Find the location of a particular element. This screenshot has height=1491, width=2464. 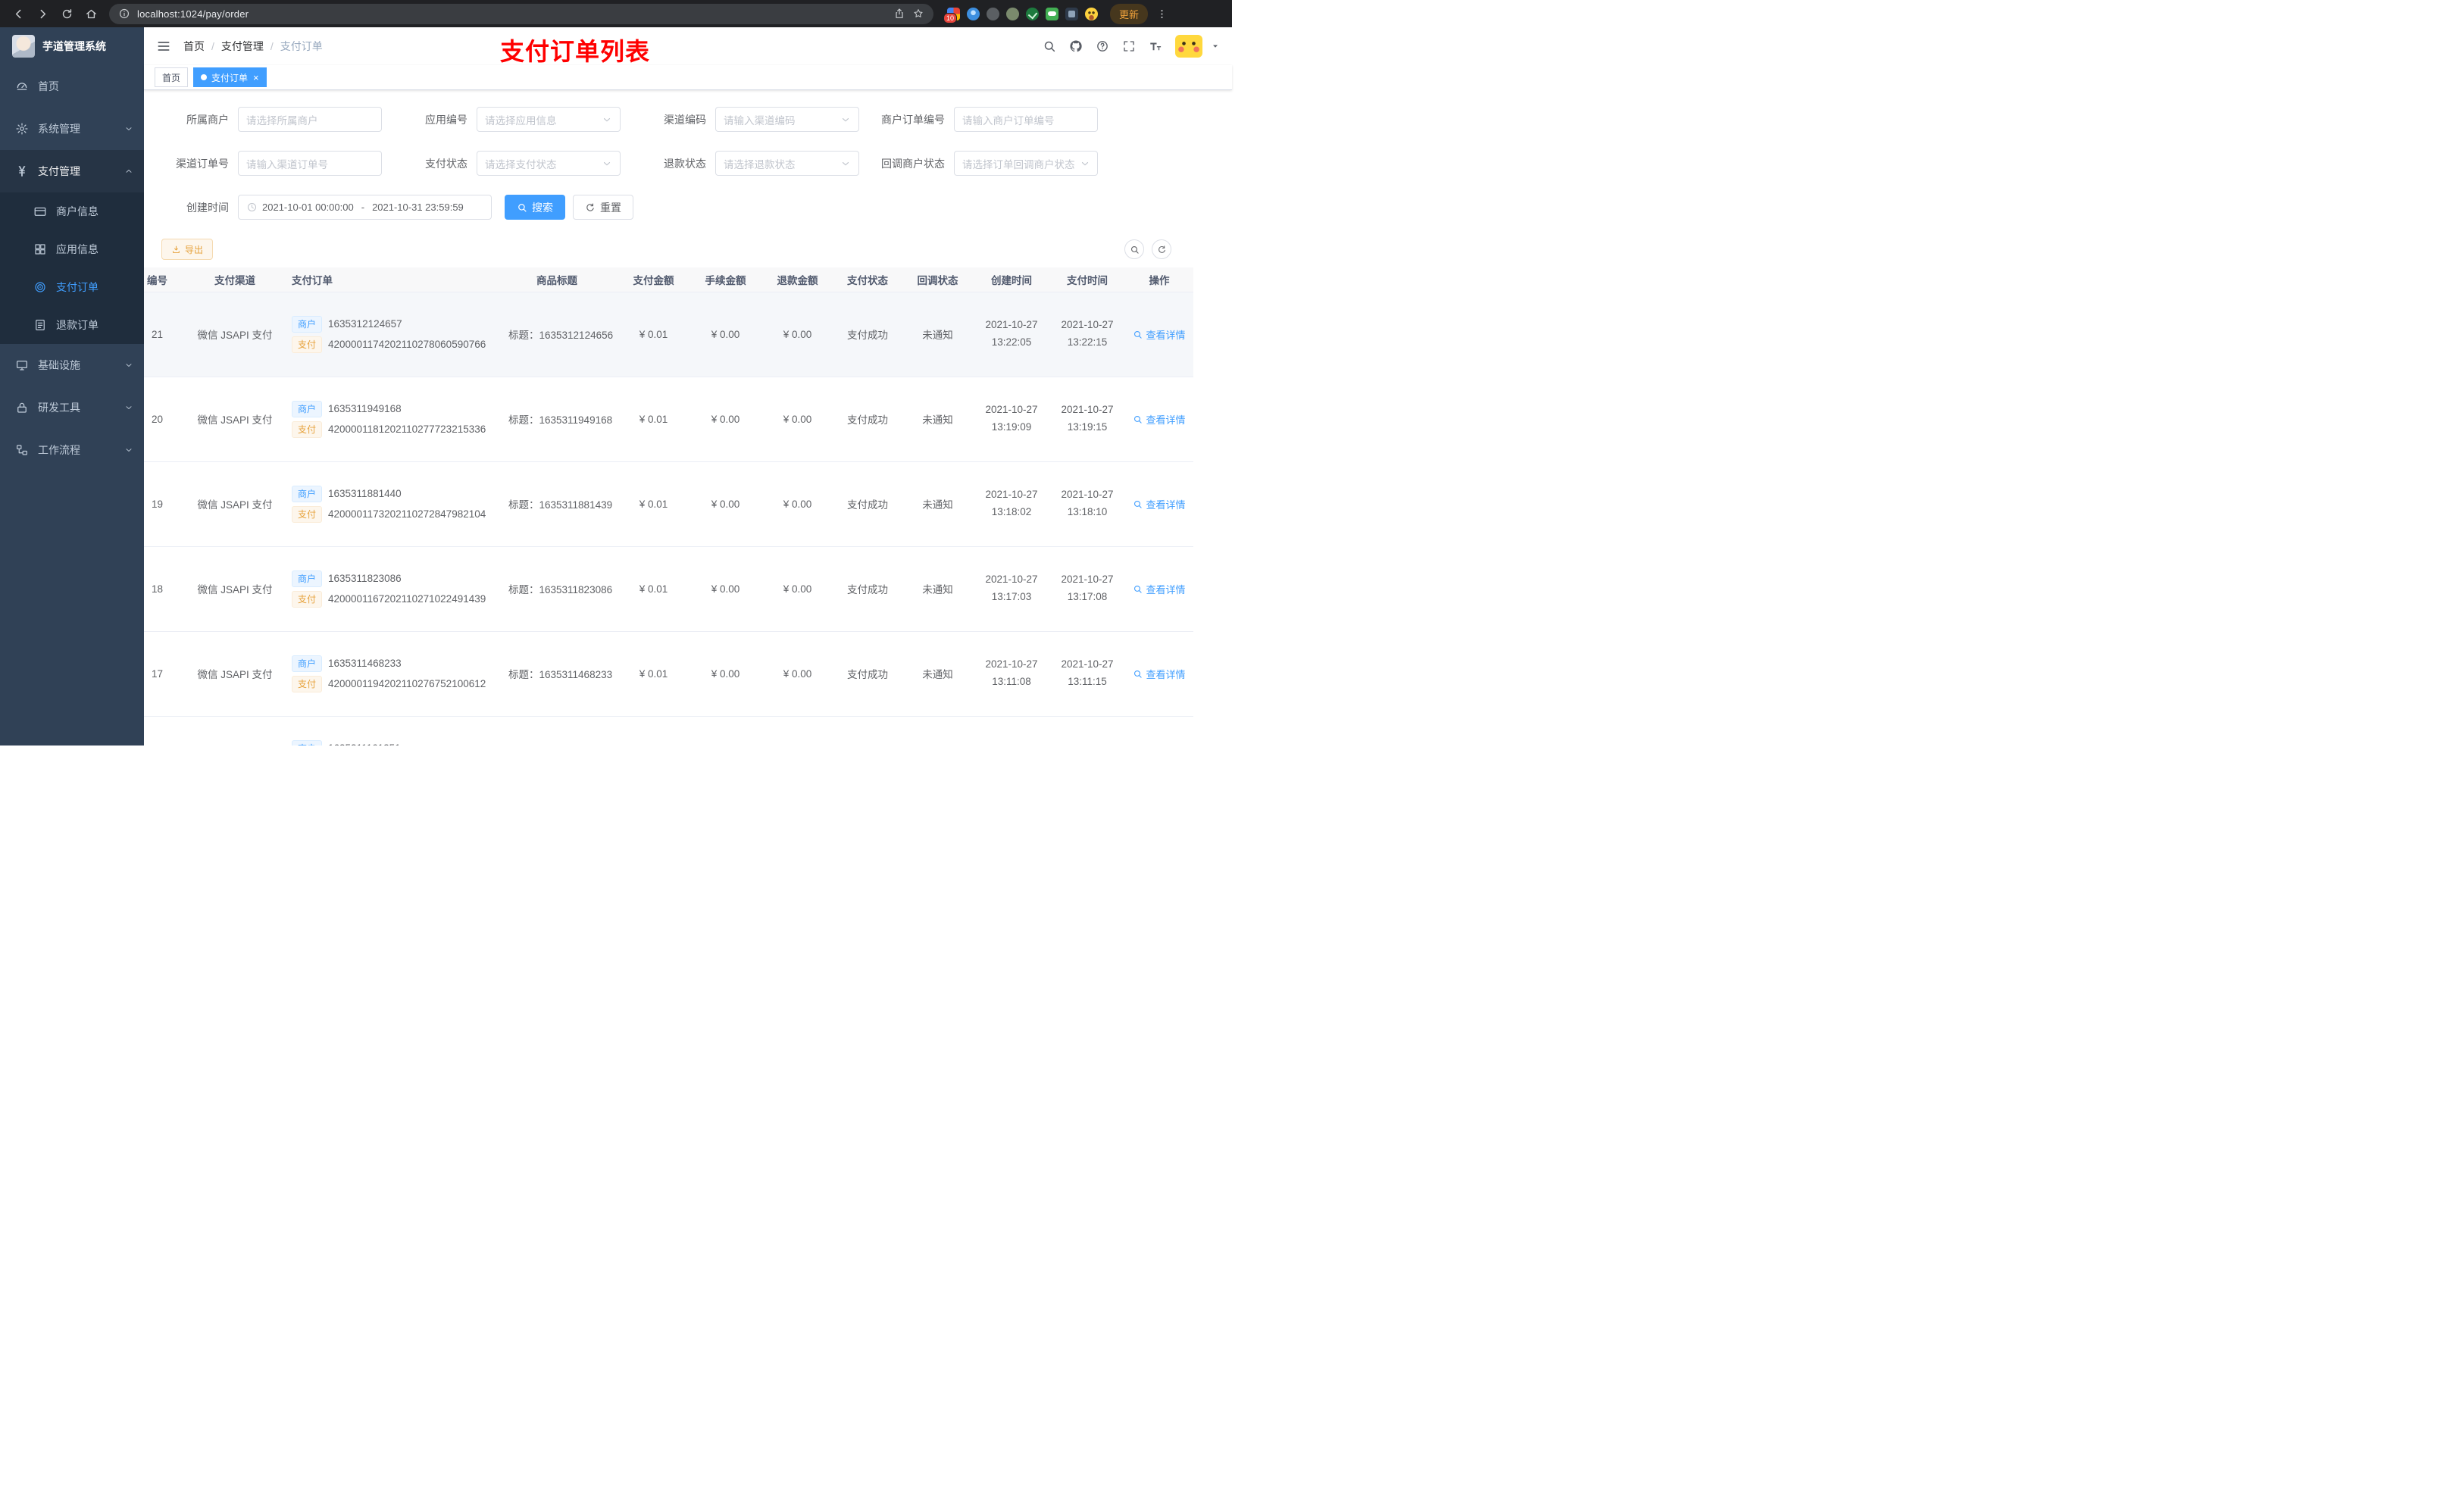

browser-update-button: 更新 is located at coordinates (1129, 13).